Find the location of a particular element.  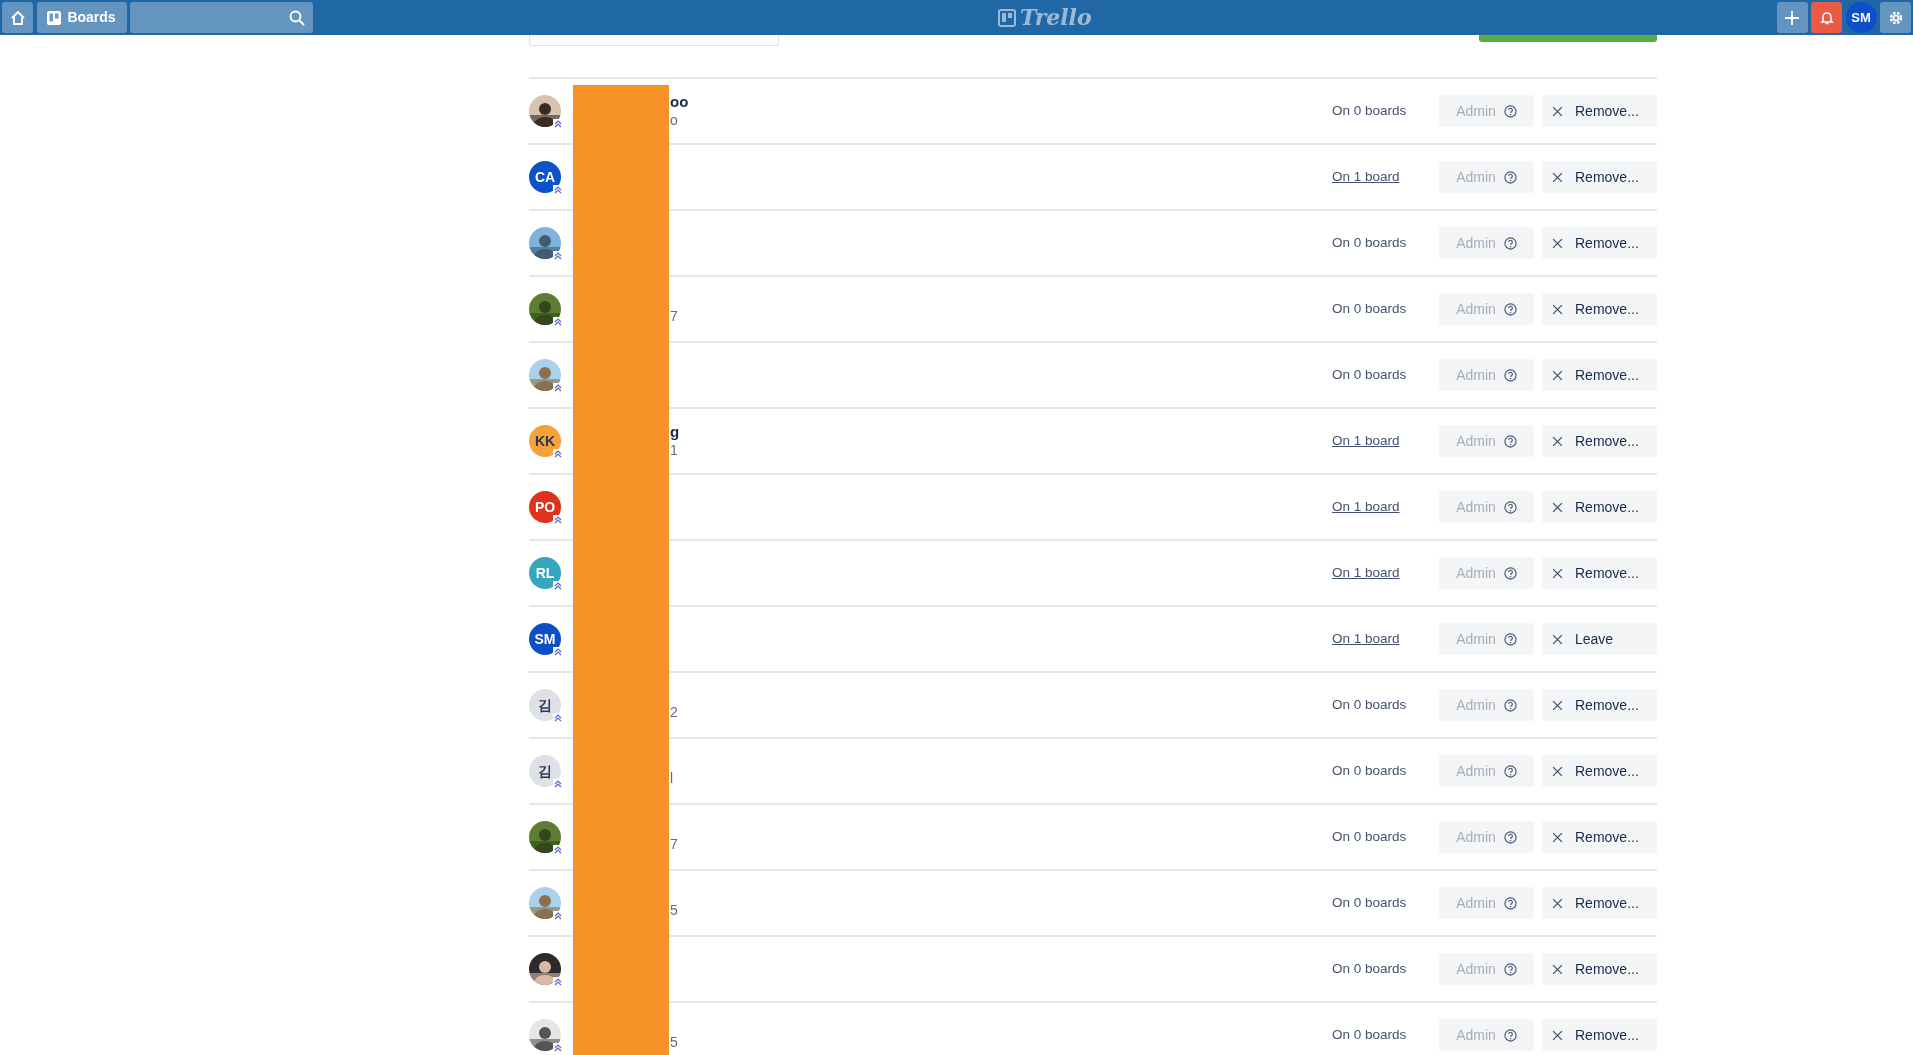

member-username: 2 is located at coordinates (674, 713).